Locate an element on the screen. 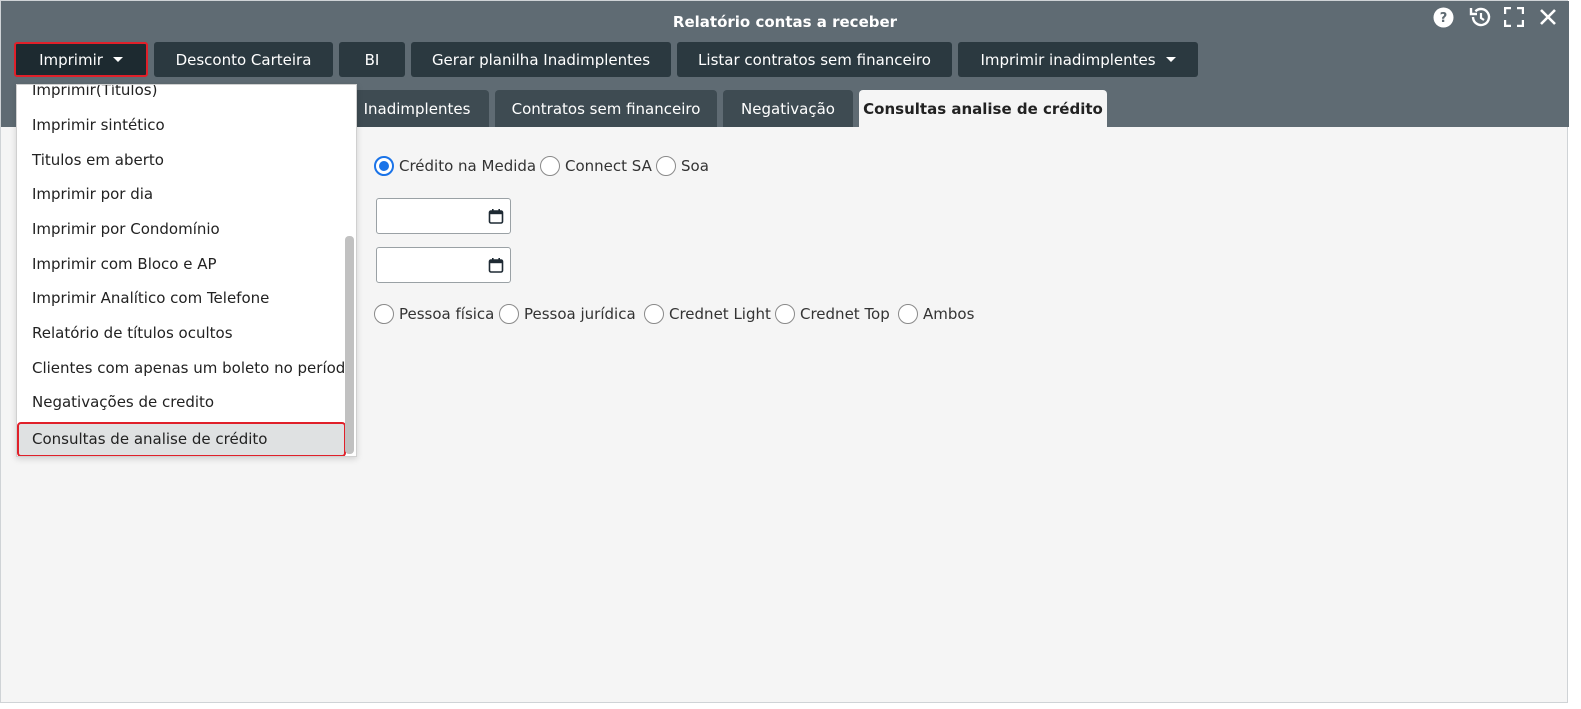 Image resolution: width=1581 pixels, height=709 pixels. radio-connect-sa: Connect SA is located at coordinates (596, 166).